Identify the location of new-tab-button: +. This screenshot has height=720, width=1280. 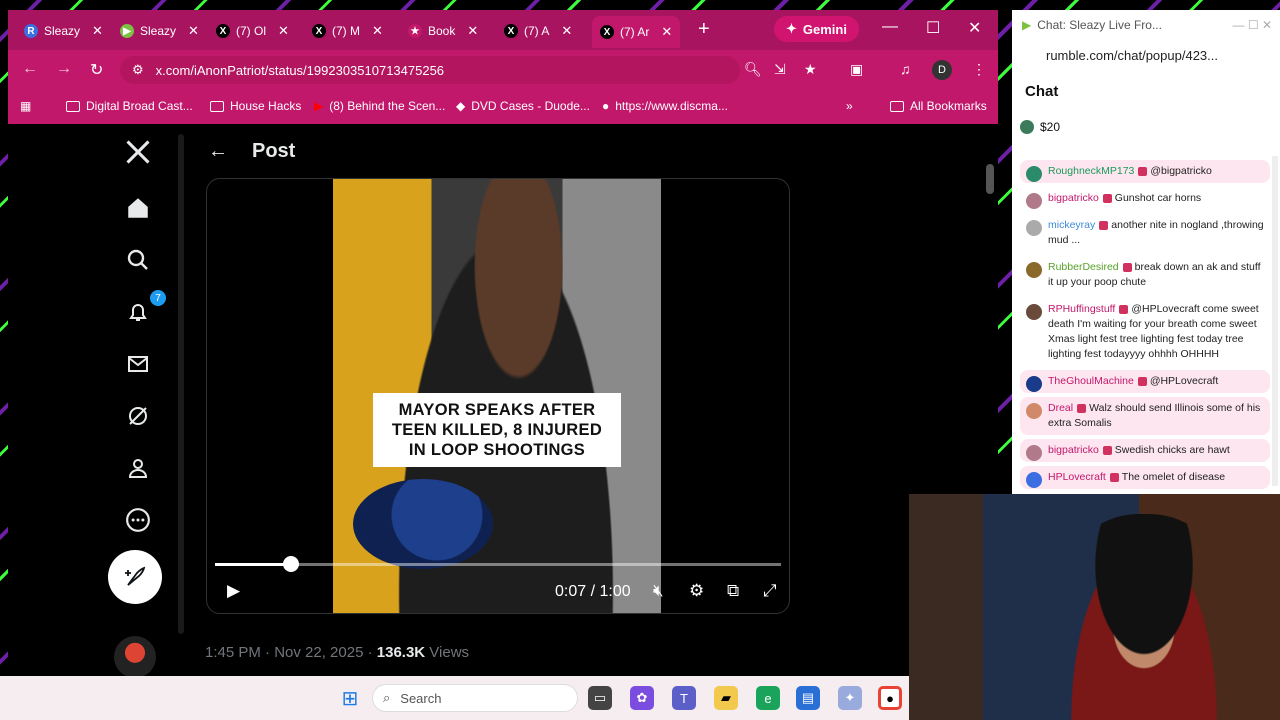
(704, 29).